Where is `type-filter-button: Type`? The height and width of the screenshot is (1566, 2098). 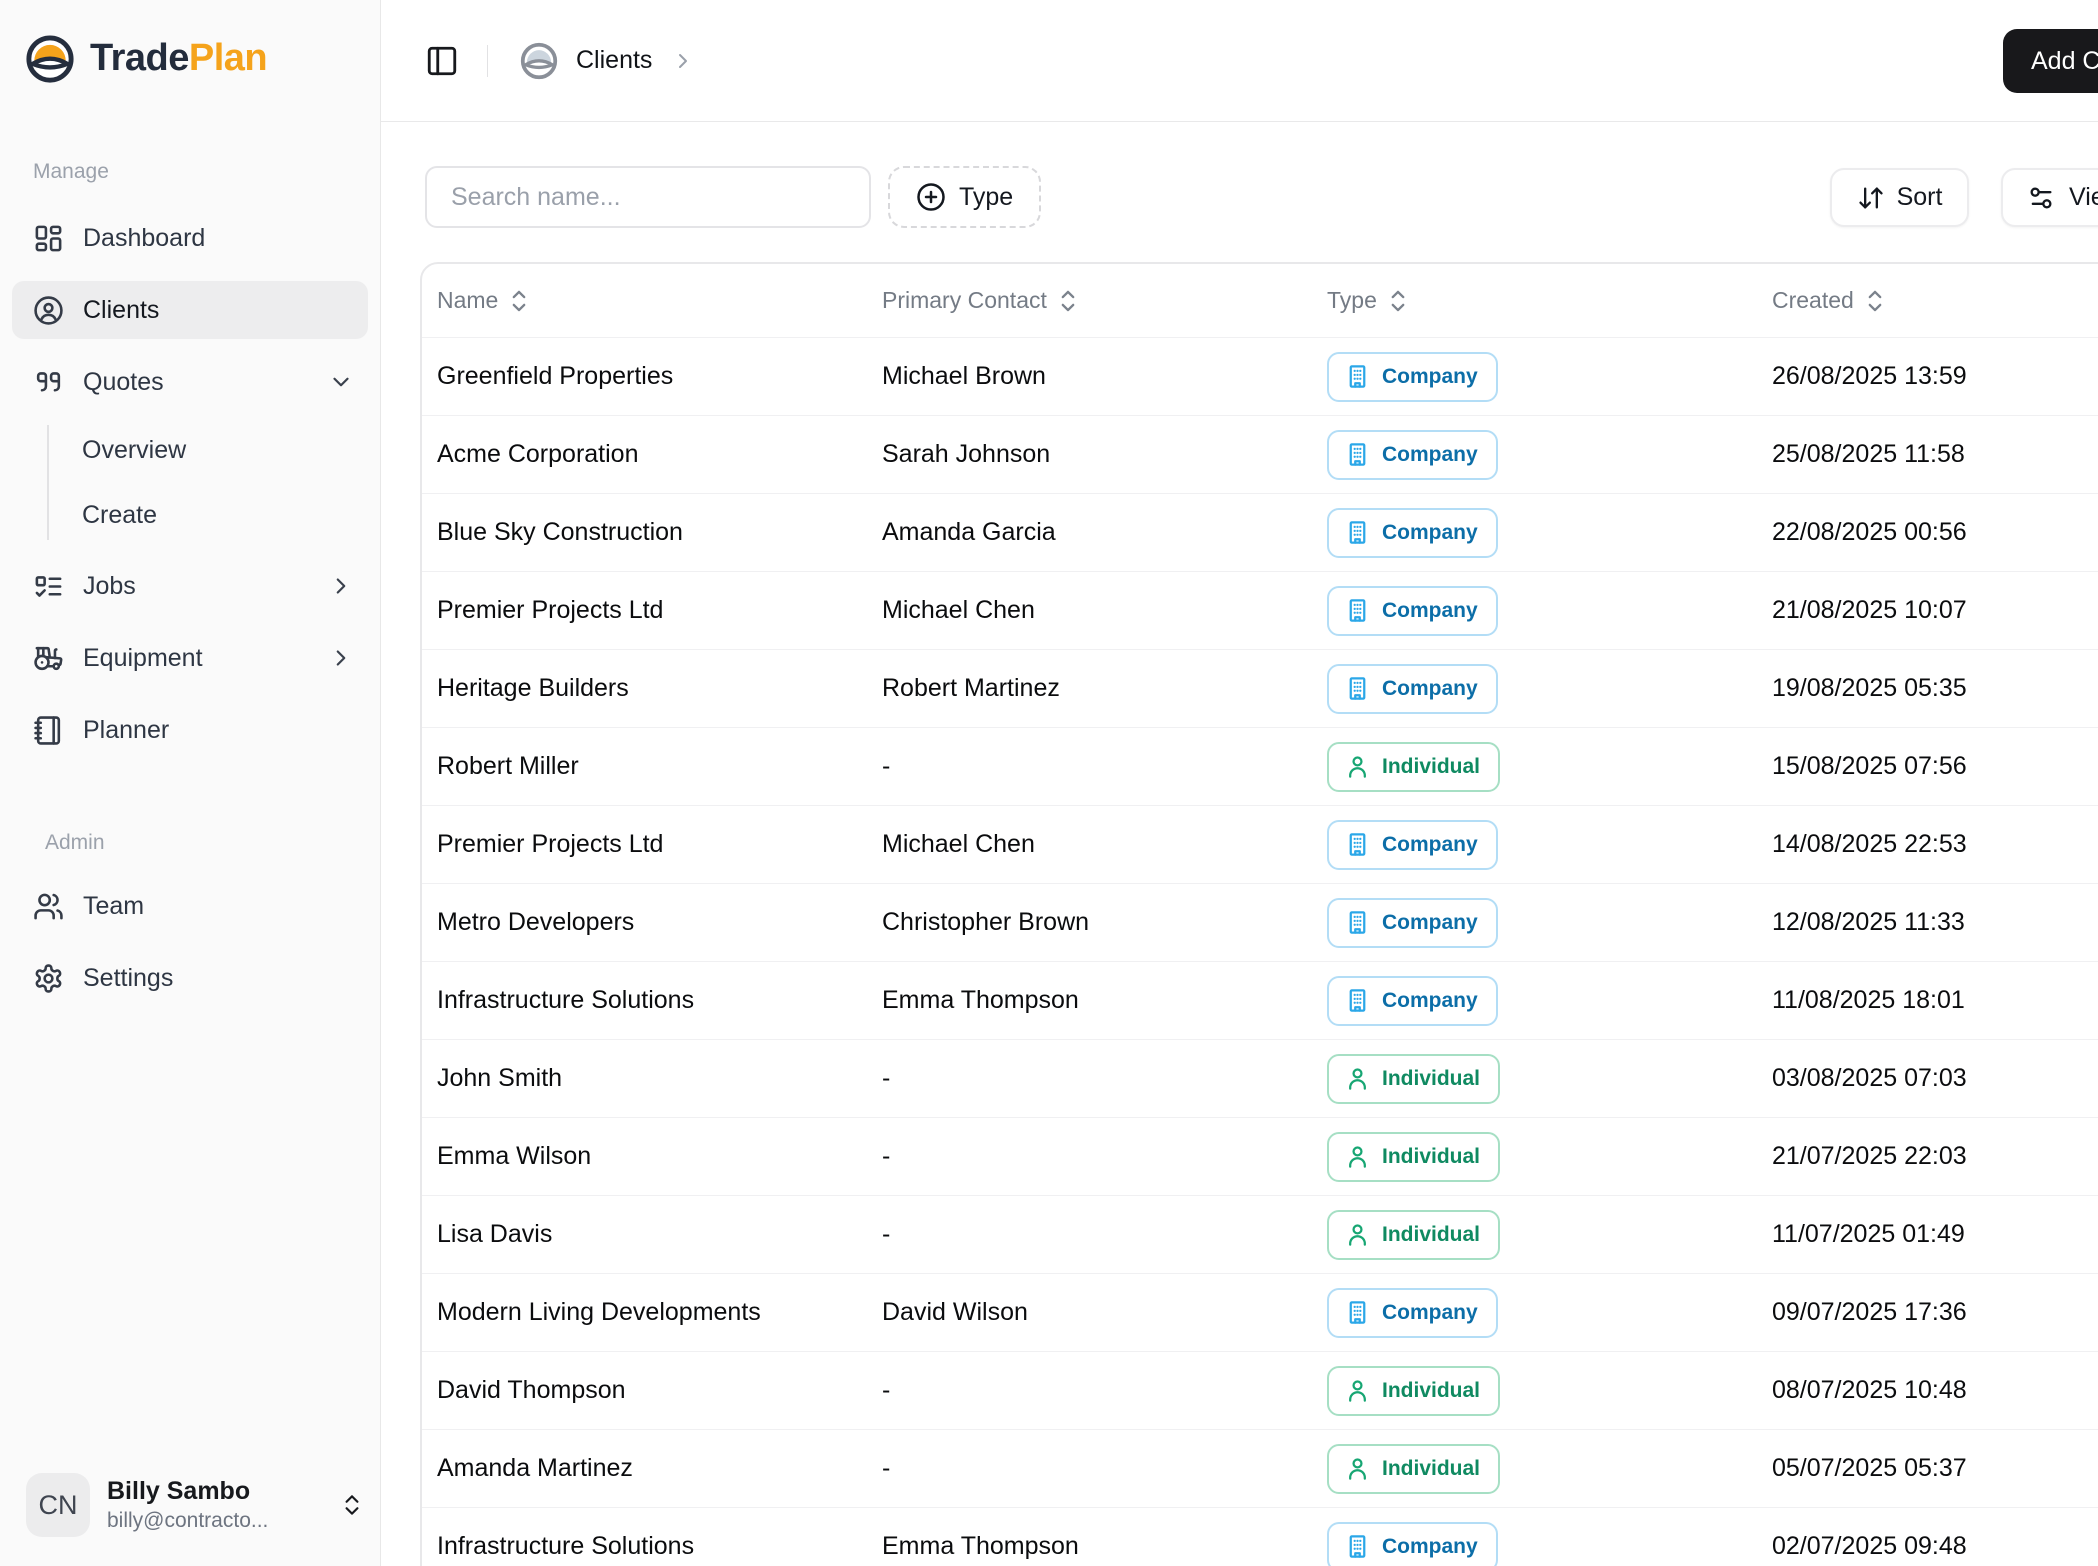 type-filter-button: Type is located at coordinates (965, 197).